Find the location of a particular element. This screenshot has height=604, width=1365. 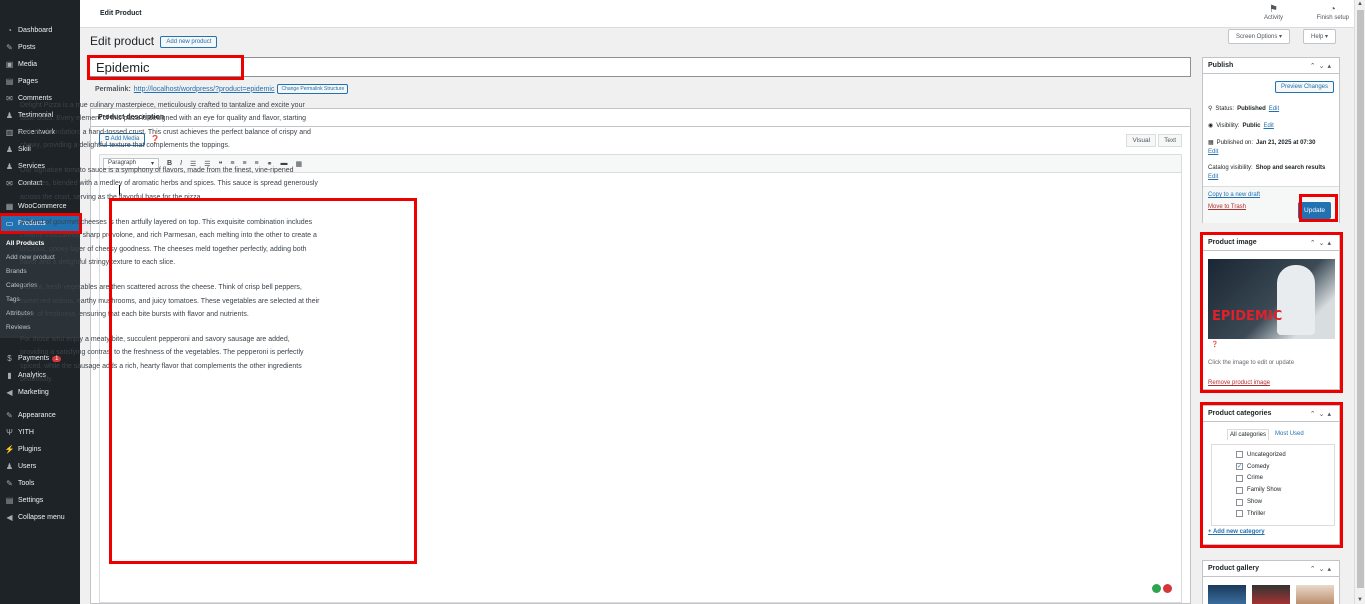

catalog-label: Catalog visibility: is located at coordinates (1230, 168).